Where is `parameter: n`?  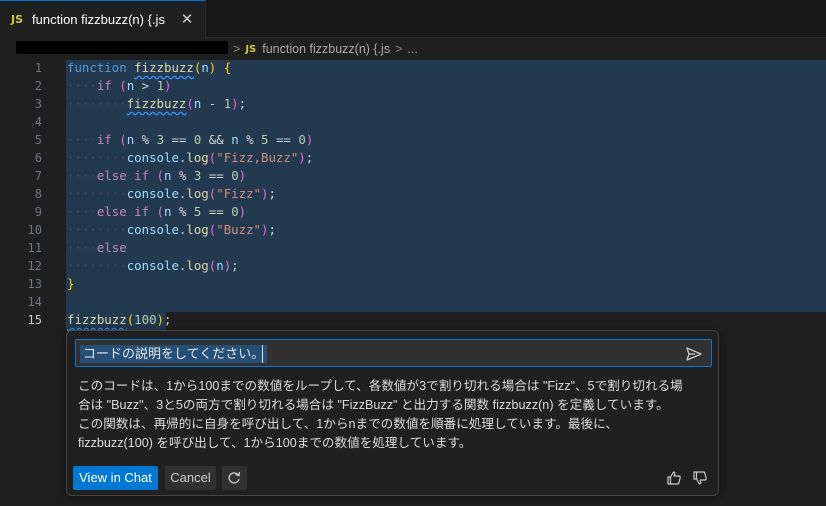
parameter: n is located at coordinates (205, 67).